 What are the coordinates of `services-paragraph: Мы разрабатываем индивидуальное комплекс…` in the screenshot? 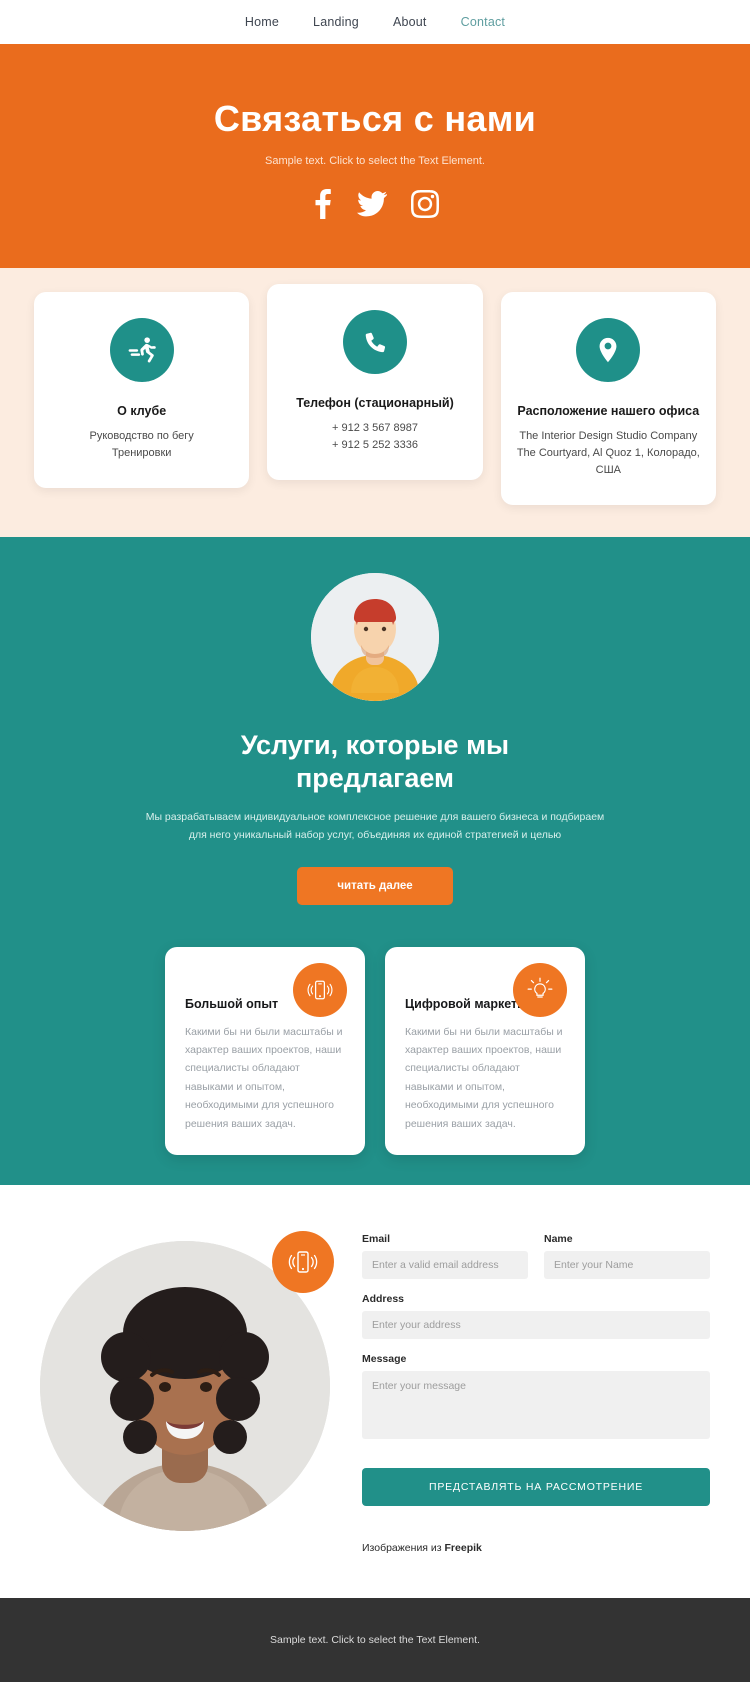 It's located at (375, 826).